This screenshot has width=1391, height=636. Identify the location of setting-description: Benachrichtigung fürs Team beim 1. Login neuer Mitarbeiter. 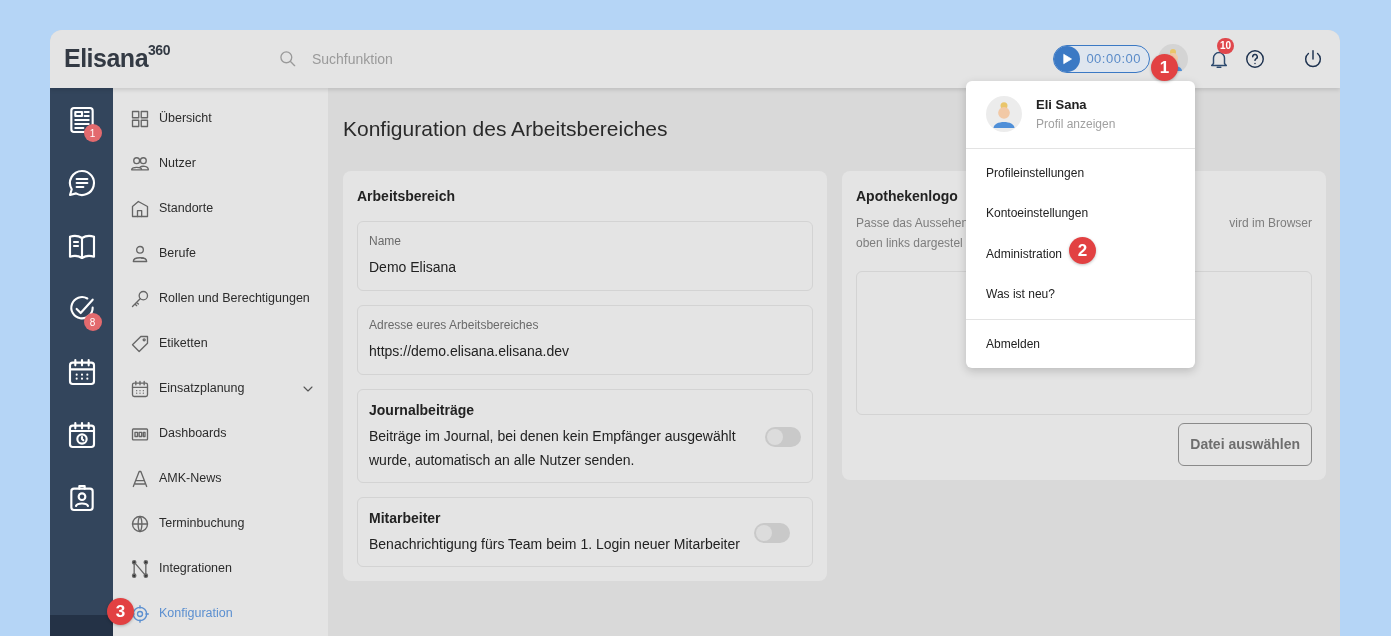
(554, 544).